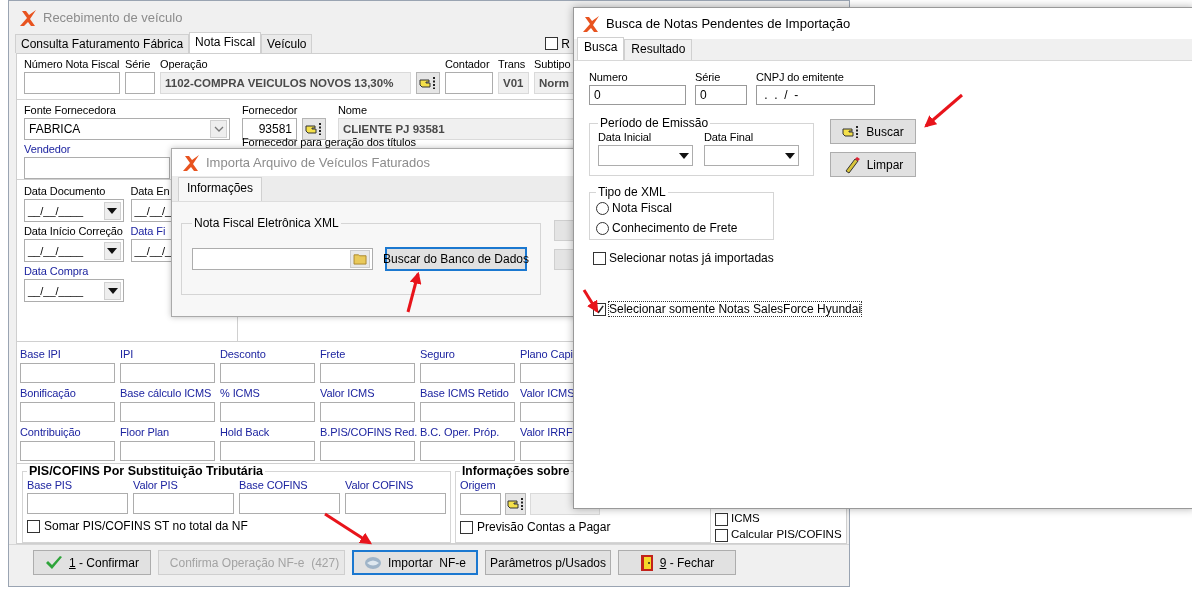 This screenshot has width=1192, height=589. I want to click on field-label: Fornecedor, so click(270, 110).